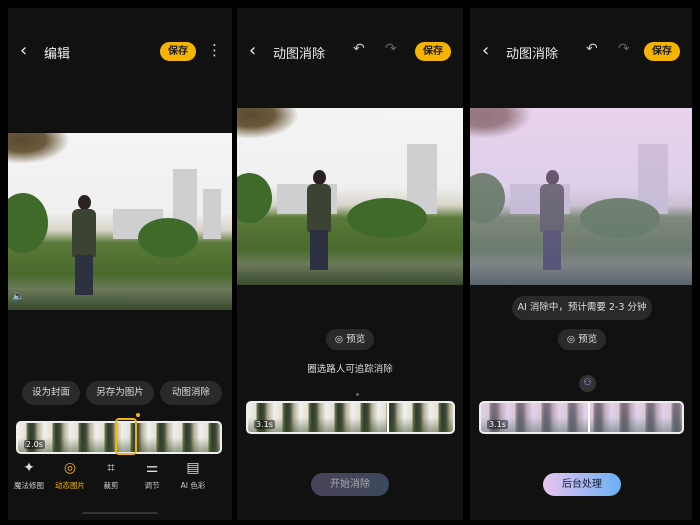  What do you see at coordinates (350, 484) in the screenshot?
I see `start-erase-button: 开始消除` at bounding box center [350, 484].